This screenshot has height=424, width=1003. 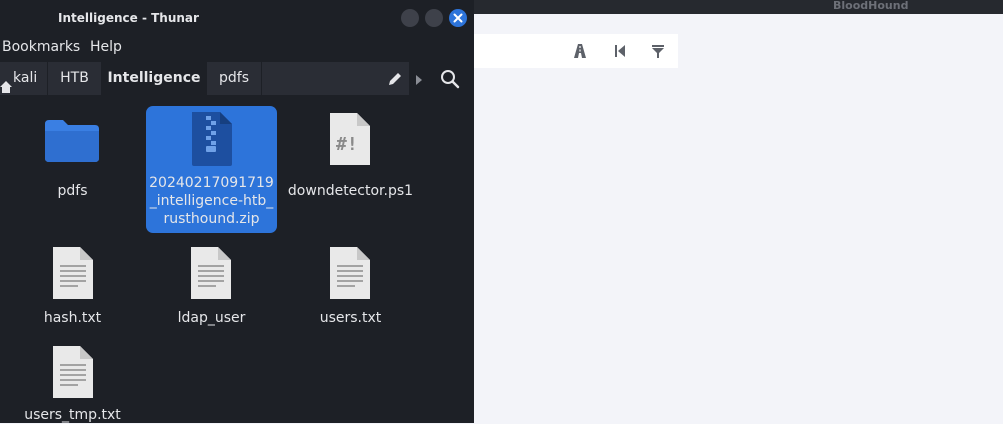 I want to click on bloodhound-search-toolbar, so click(x=576, y=51).